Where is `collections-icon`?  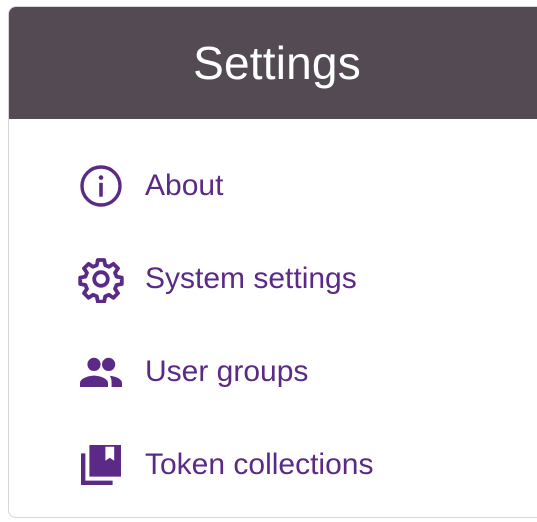 collections-icon is located at coordinates (101, 465).